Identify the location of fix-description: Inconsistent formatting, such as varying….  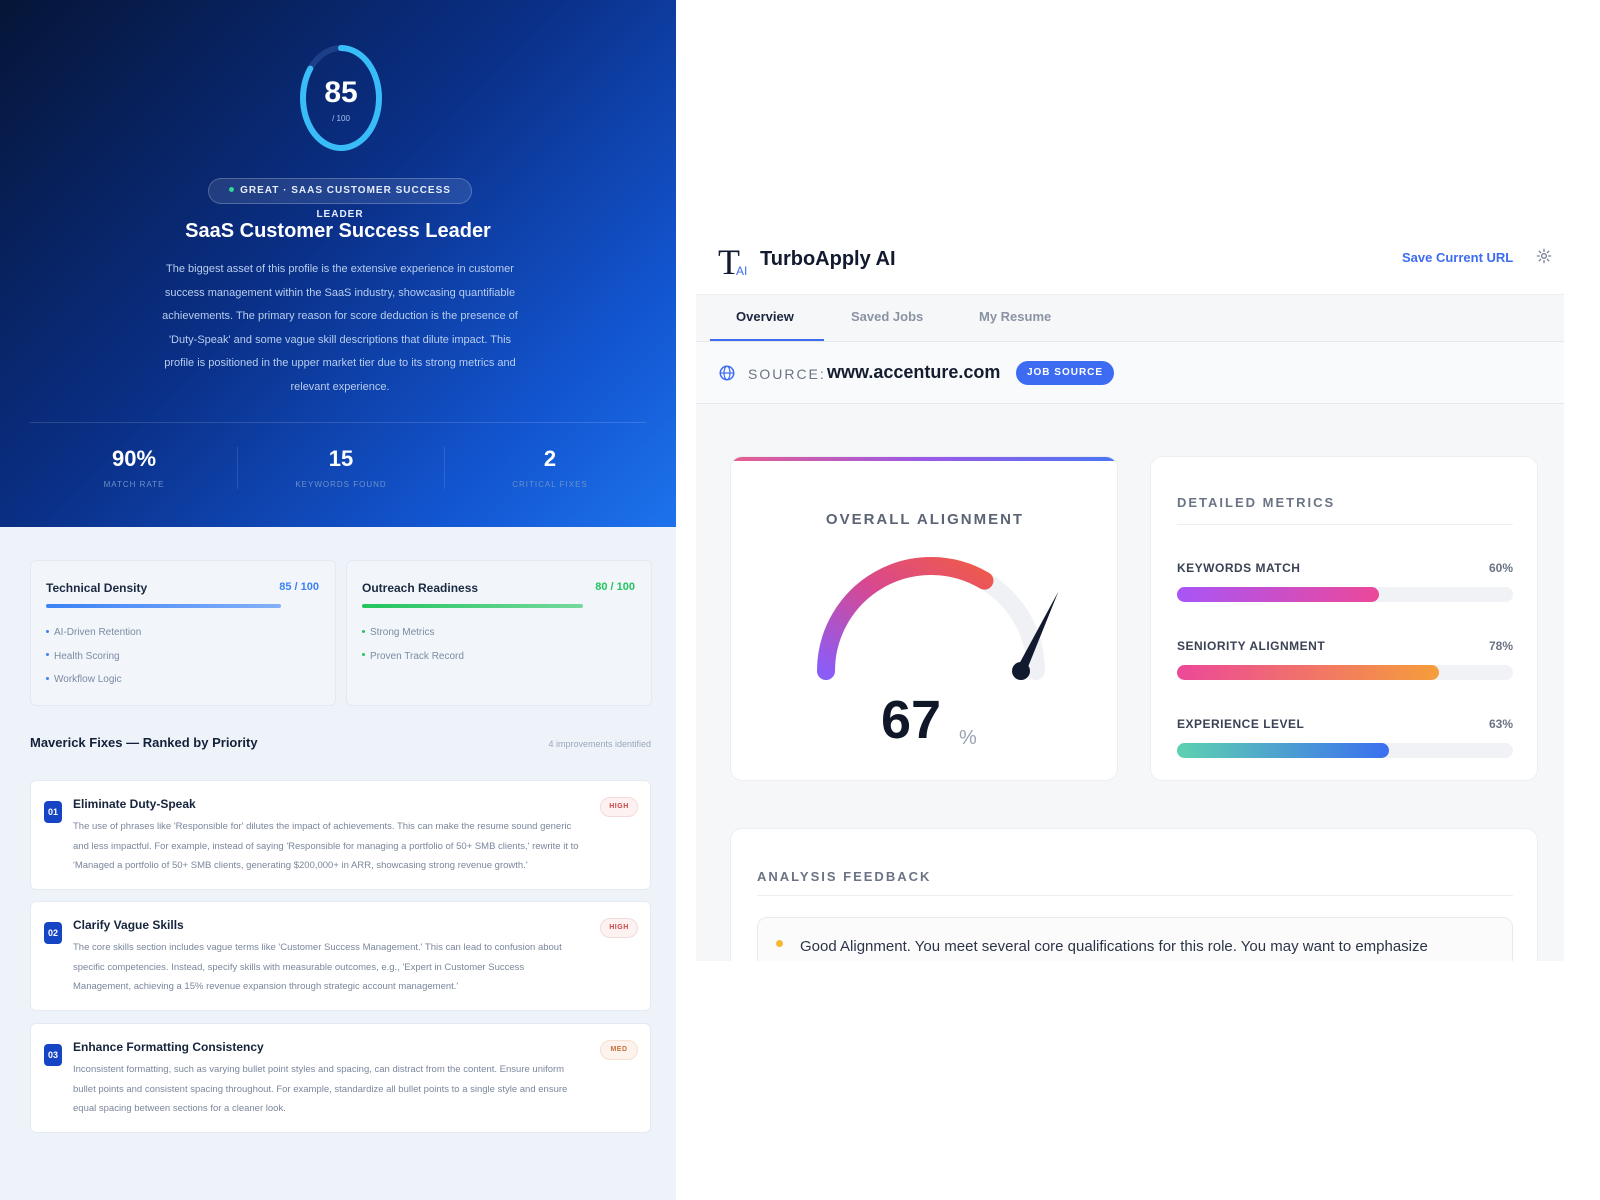
(320, 1089).